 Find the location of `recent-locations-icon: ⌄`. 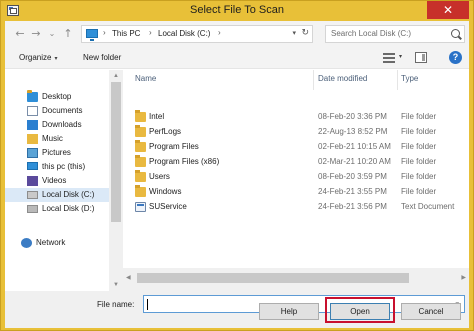

recent-locations-icon: ⌄ is located at coordinates (52, 34).